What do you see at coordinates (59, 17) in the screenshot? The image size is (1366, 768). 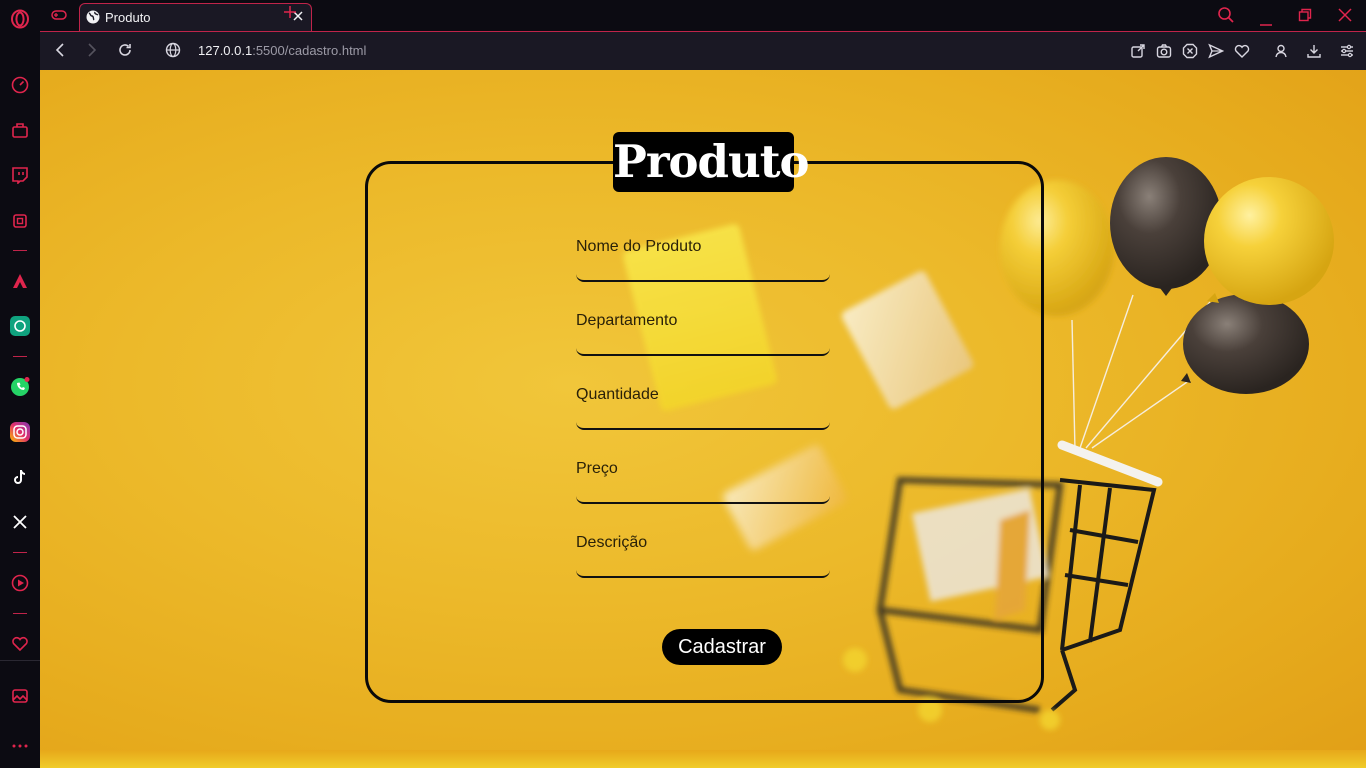 I see `gamepad-icon` at bounding box center [59, 17].